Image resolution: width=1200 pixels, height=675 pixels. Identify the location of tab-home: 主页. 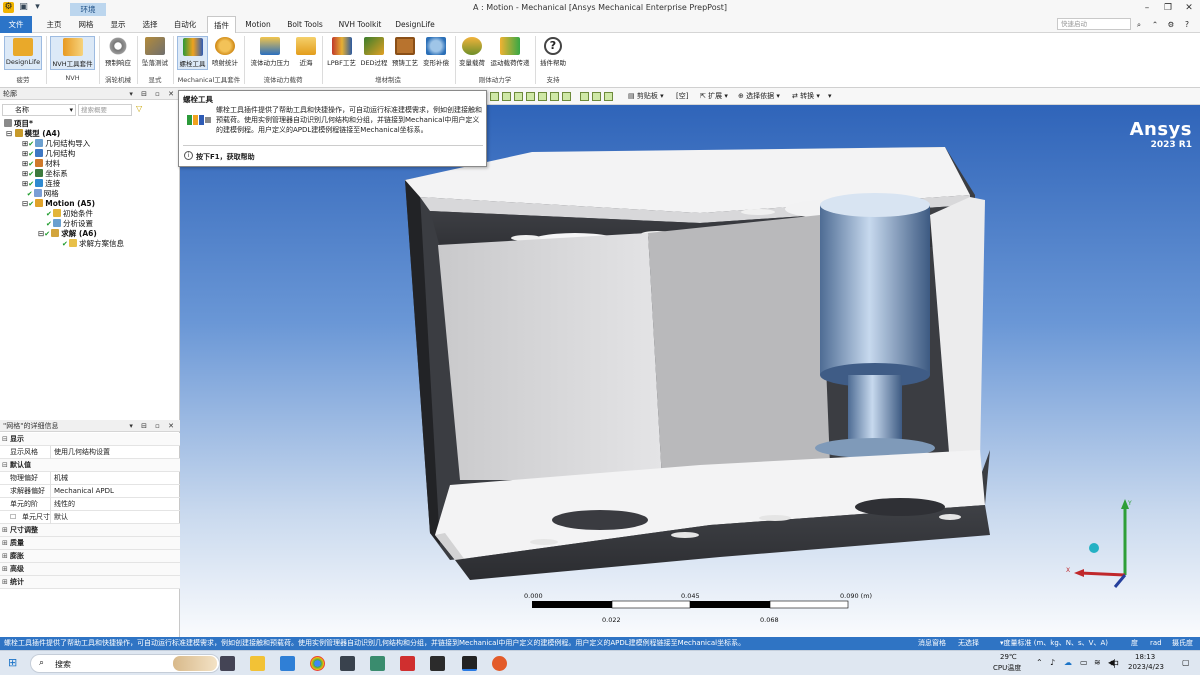
(54, 24).